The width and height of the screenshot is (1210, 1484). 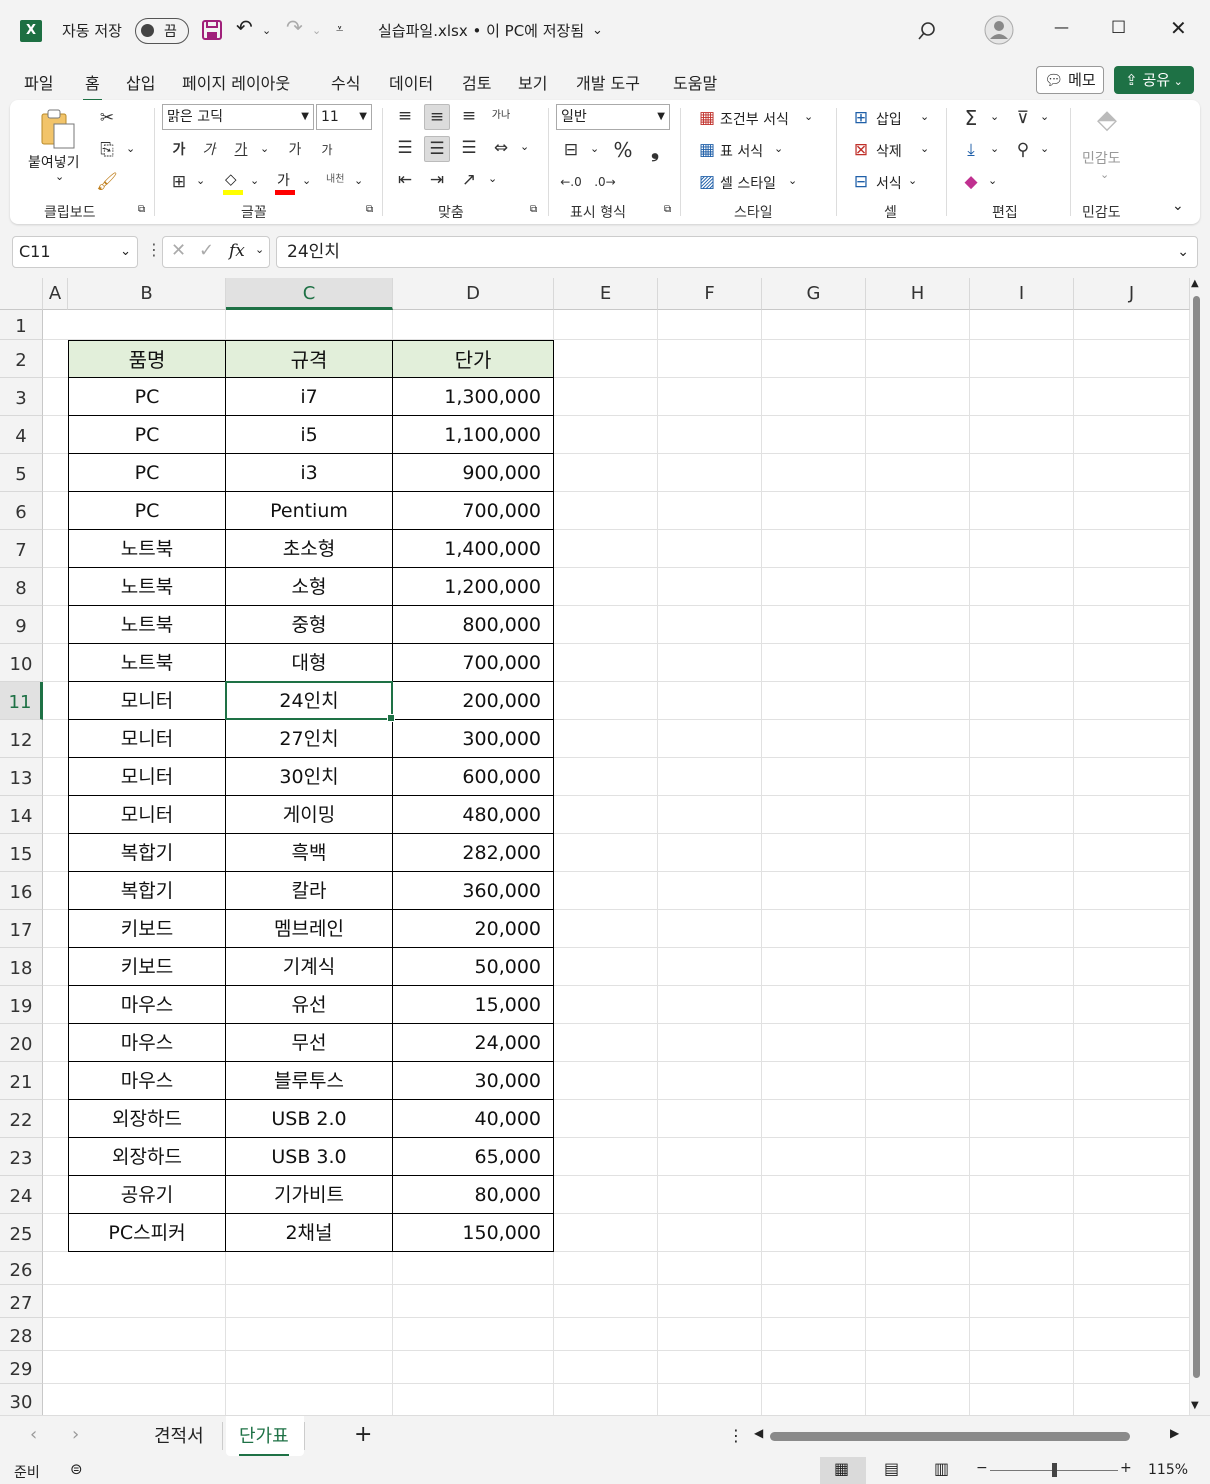 I want to click on zoom-level: 115%, so click(x=1168, y=1470).